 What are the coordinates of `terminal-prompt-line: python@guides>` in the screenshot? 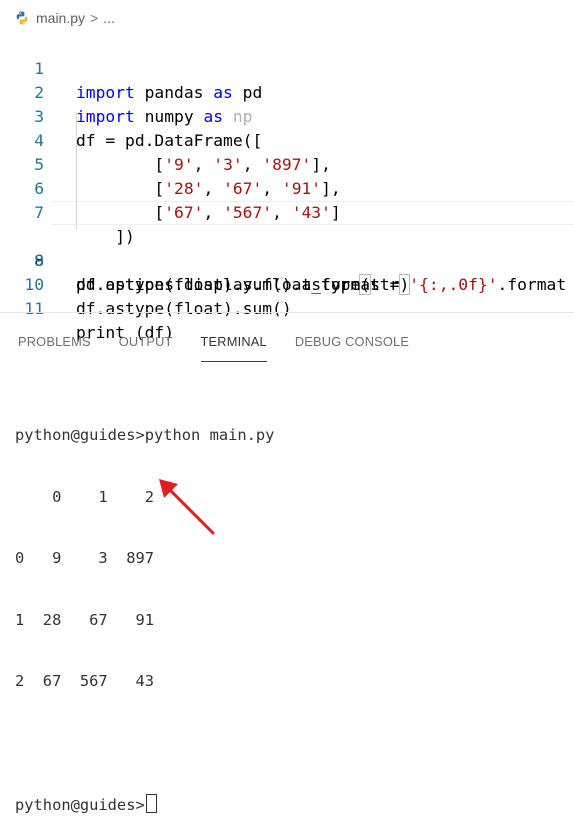 It's located at (144, 804).